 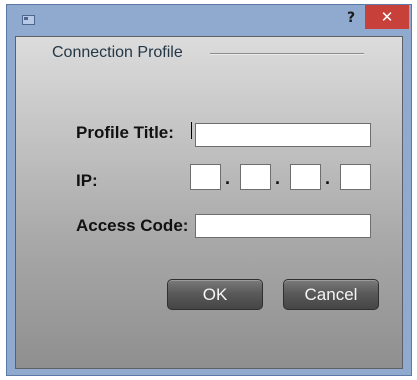 What do you see at coordinates (331, 294) in the screenshot?
I see `cancel-button: Cancel` at bounding box center [331, 294].